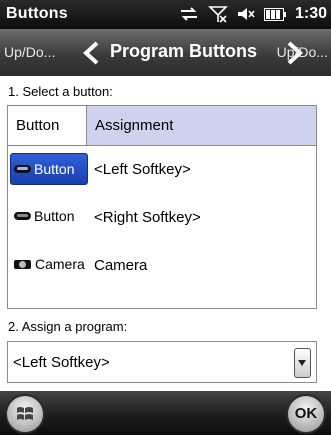  I want to click on row-button-cell: Camera, so click(50, 264).